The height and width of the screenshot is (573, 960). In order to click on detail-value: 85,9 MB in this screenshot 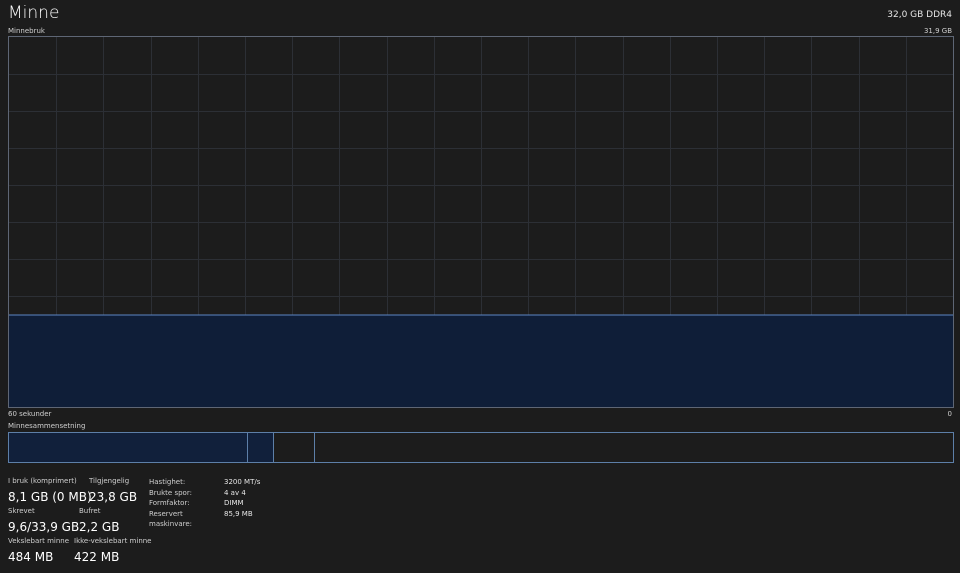, I will do `click(238, 513)`.